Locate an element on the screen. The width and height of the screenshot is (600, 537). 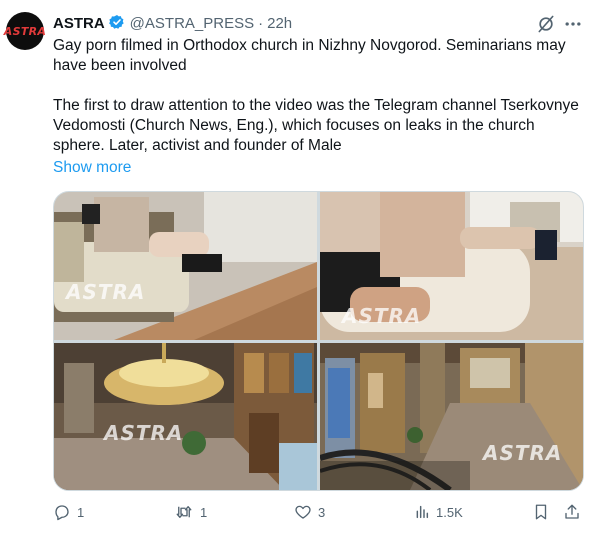
share-button is located at coordinates (575, 512).